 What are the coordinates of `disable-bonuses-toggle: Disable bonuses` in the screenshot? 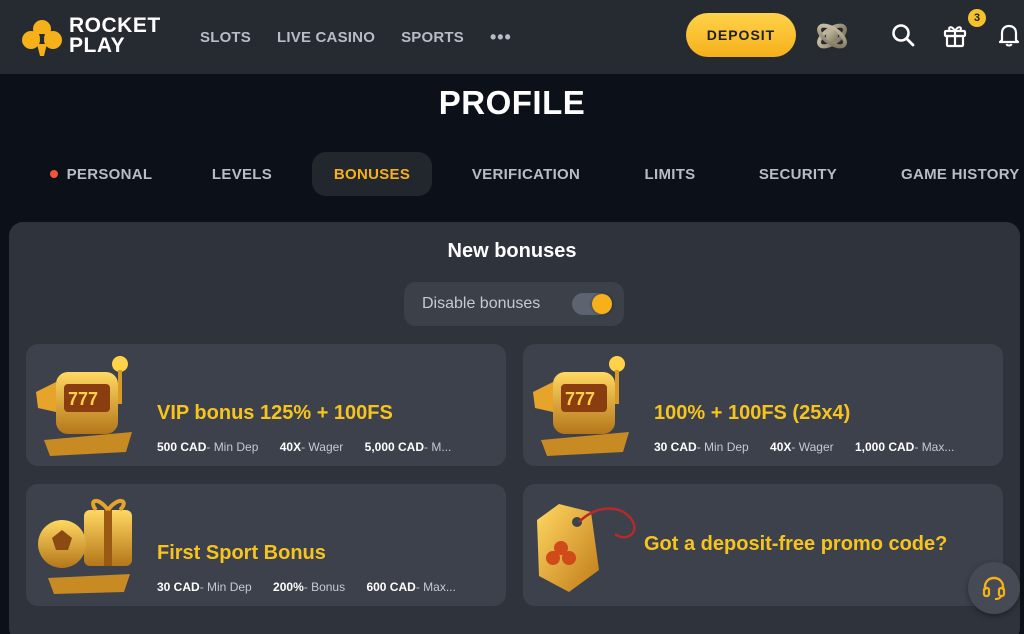 It's located at (514, 304).